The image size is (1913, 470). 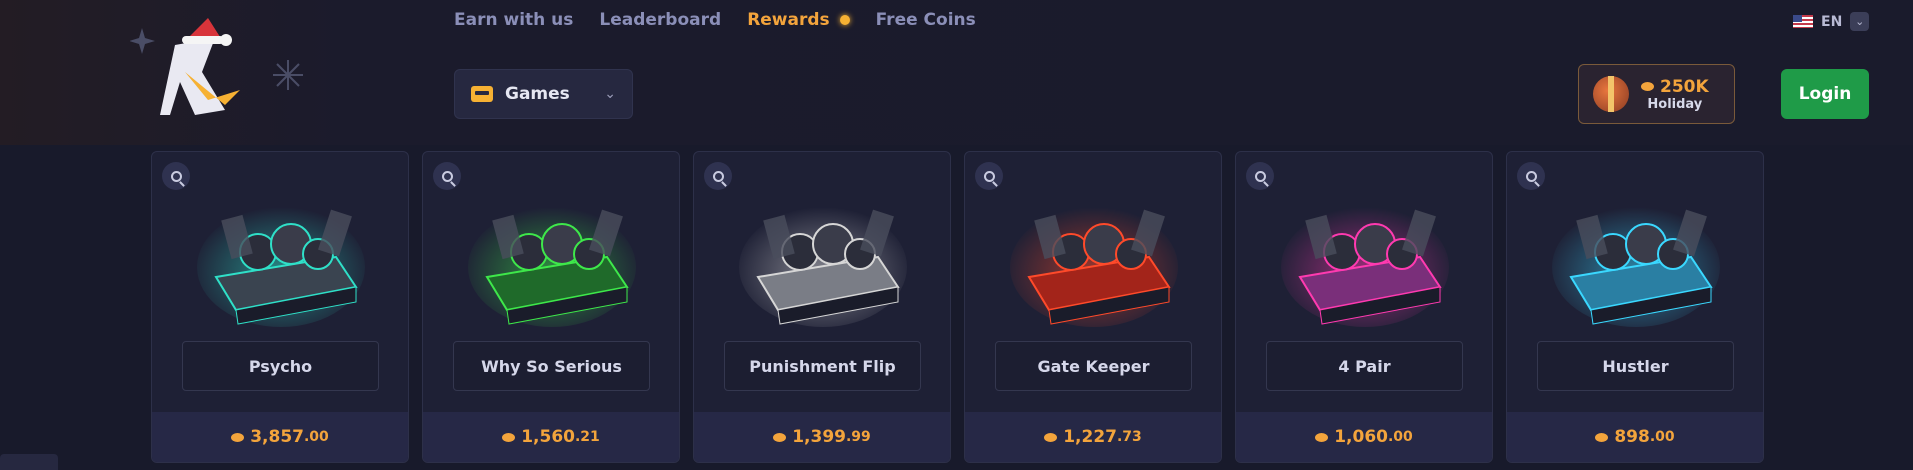 I want to click on case-price-main: 1,399, so click(x=819, y=437).